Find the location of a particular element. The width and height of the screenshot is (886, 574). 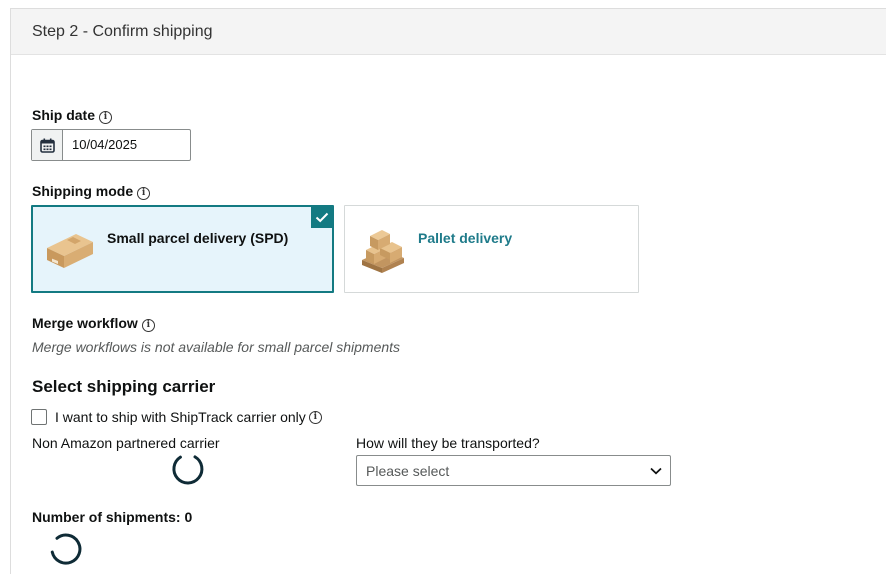

spd-option-card: Small parcel delivery (SPD) is located at coordinates (182, 249).